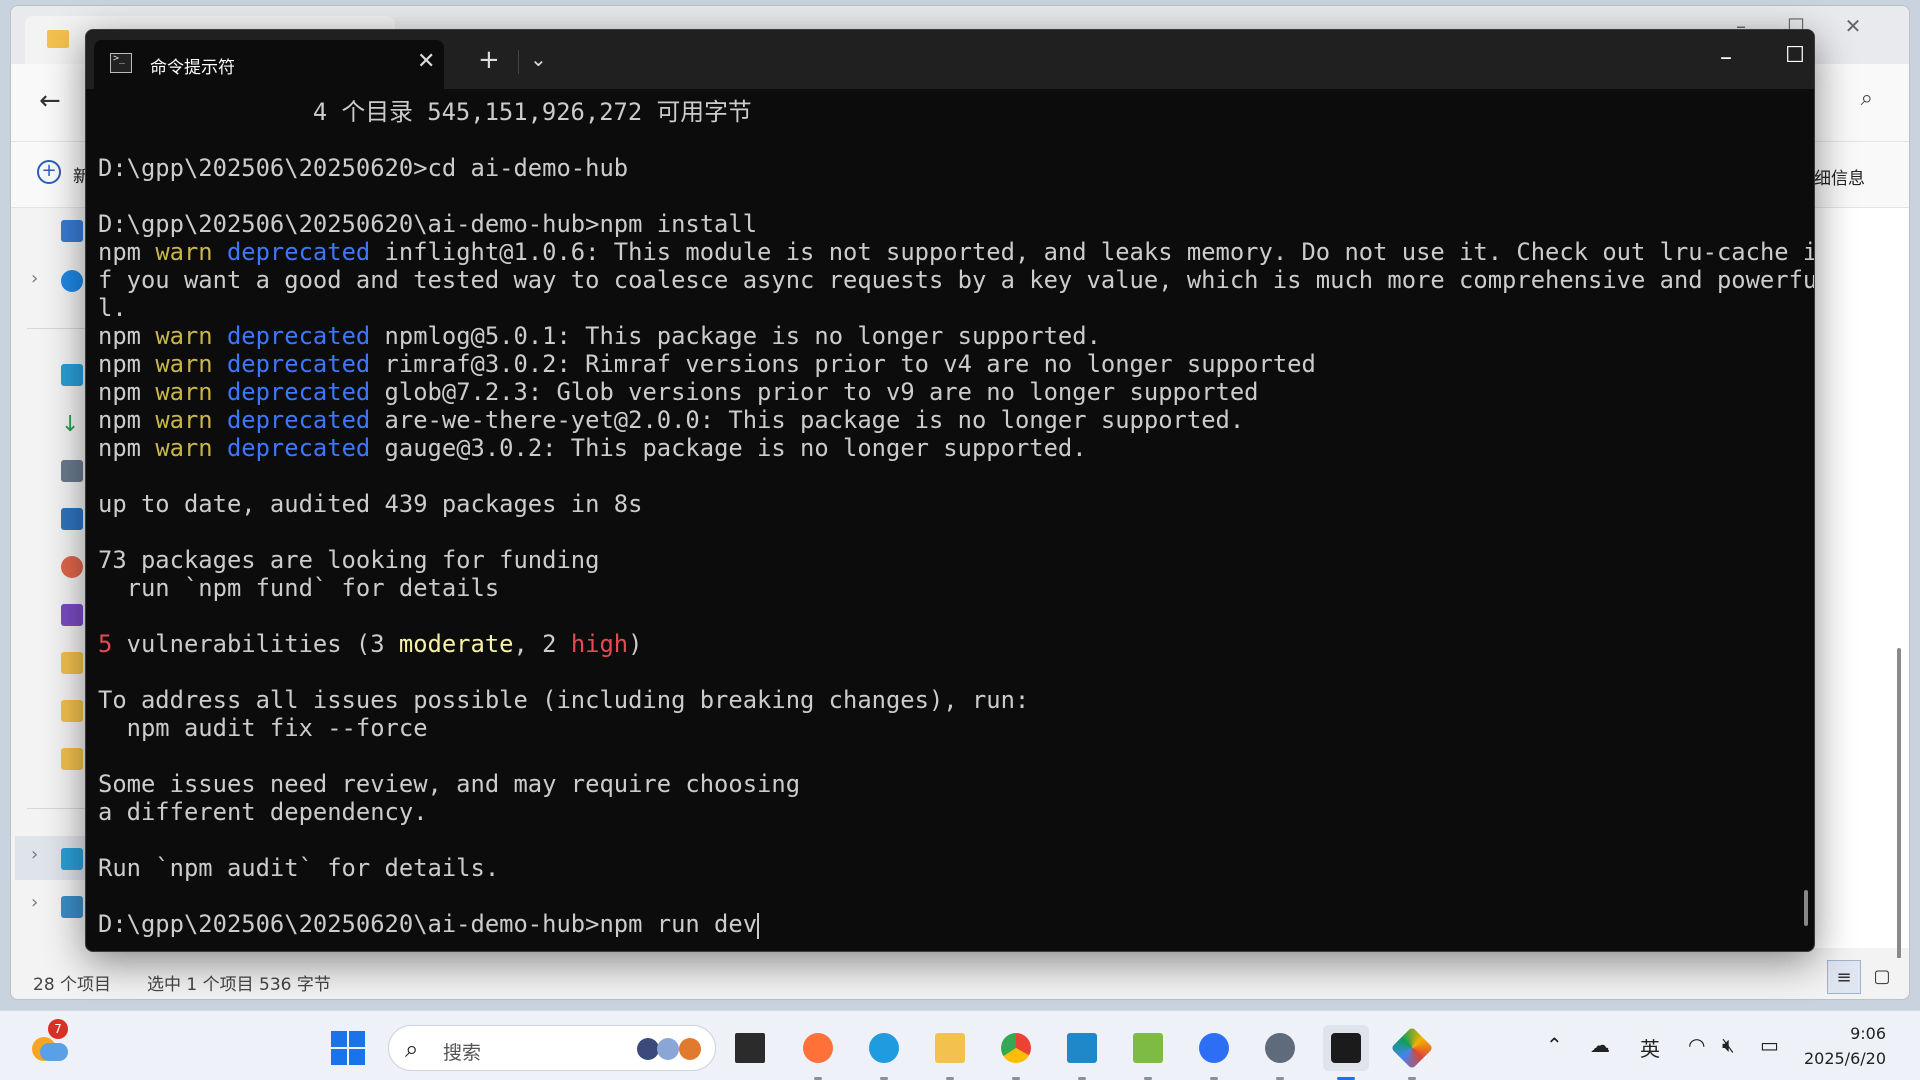 Image resolution: width=1920 pixels, height=1080 pixels. I want to click on close-tab-icon: ✕, so click(426, 61).